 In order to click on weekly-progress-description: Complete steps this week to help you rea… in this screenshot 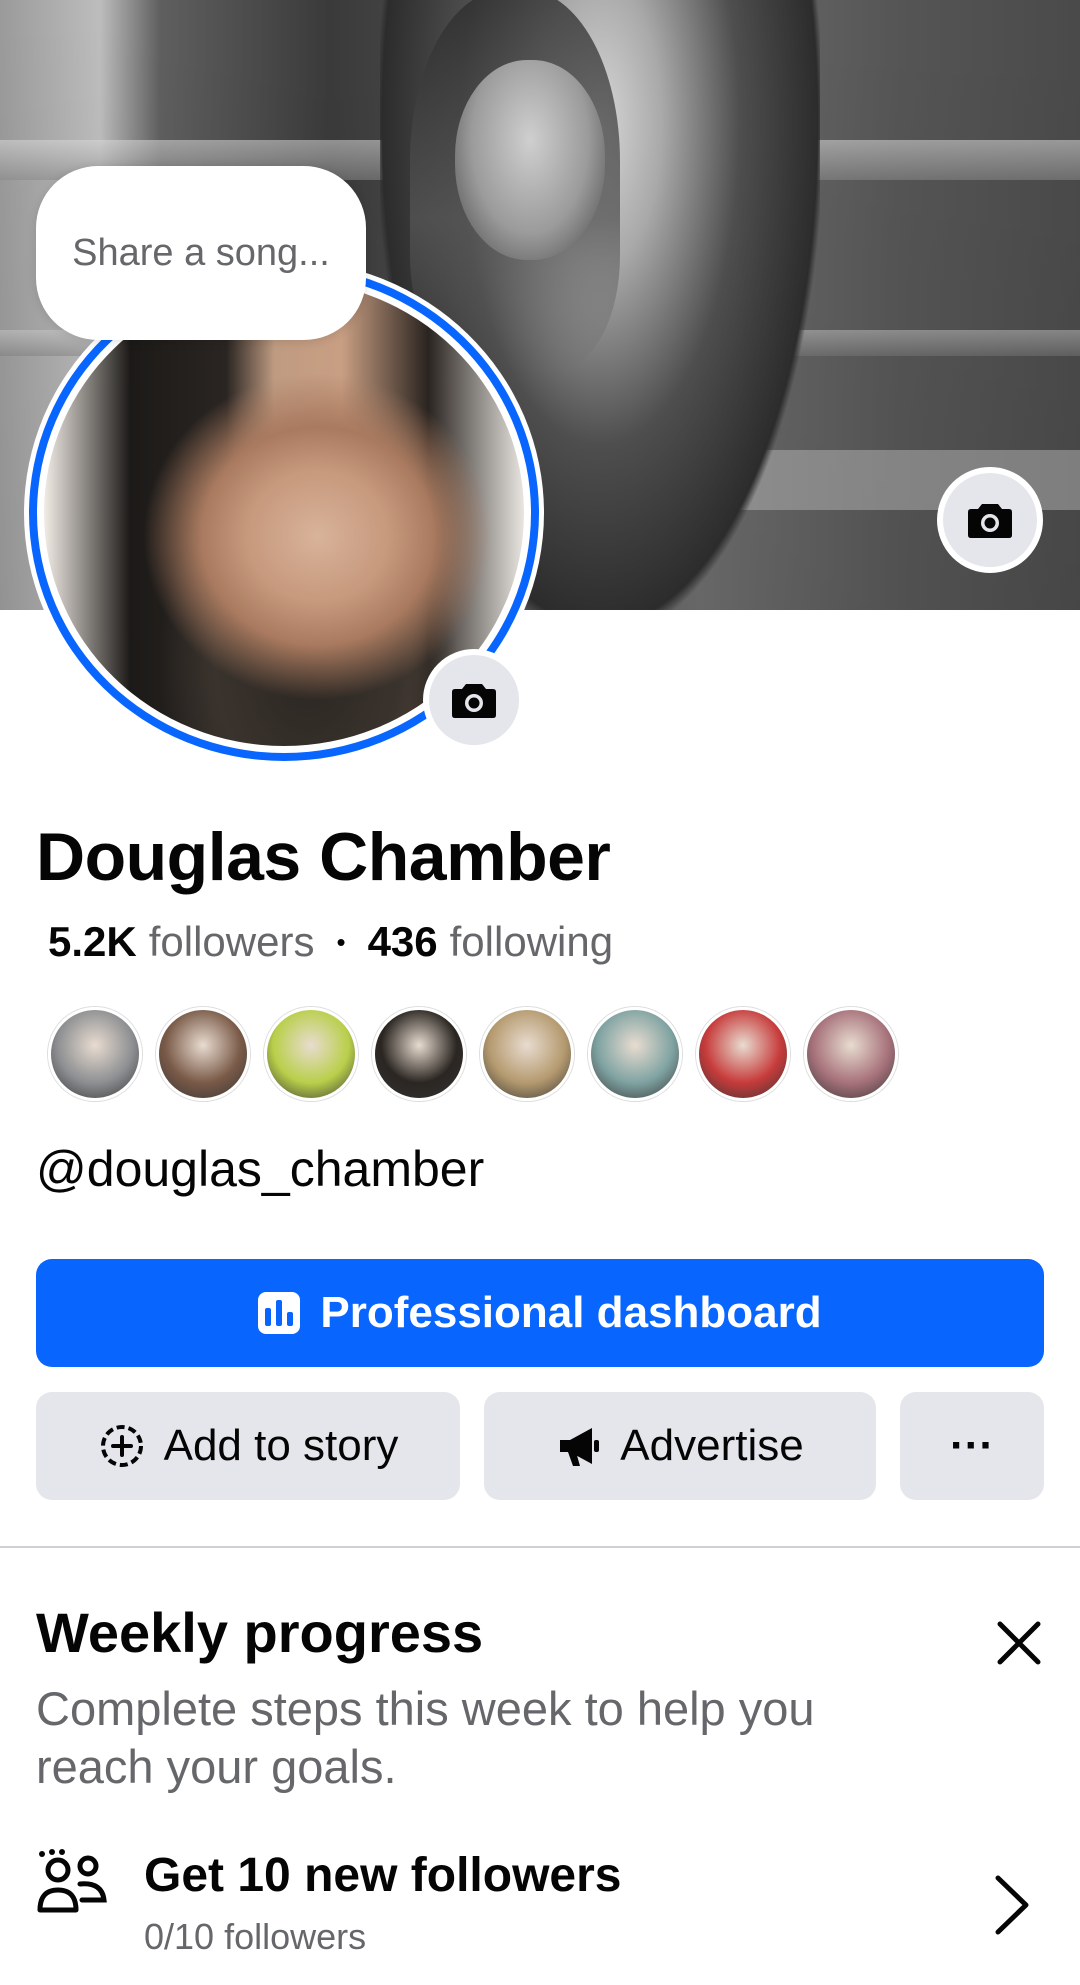, I will do `click(425, 1737)`.